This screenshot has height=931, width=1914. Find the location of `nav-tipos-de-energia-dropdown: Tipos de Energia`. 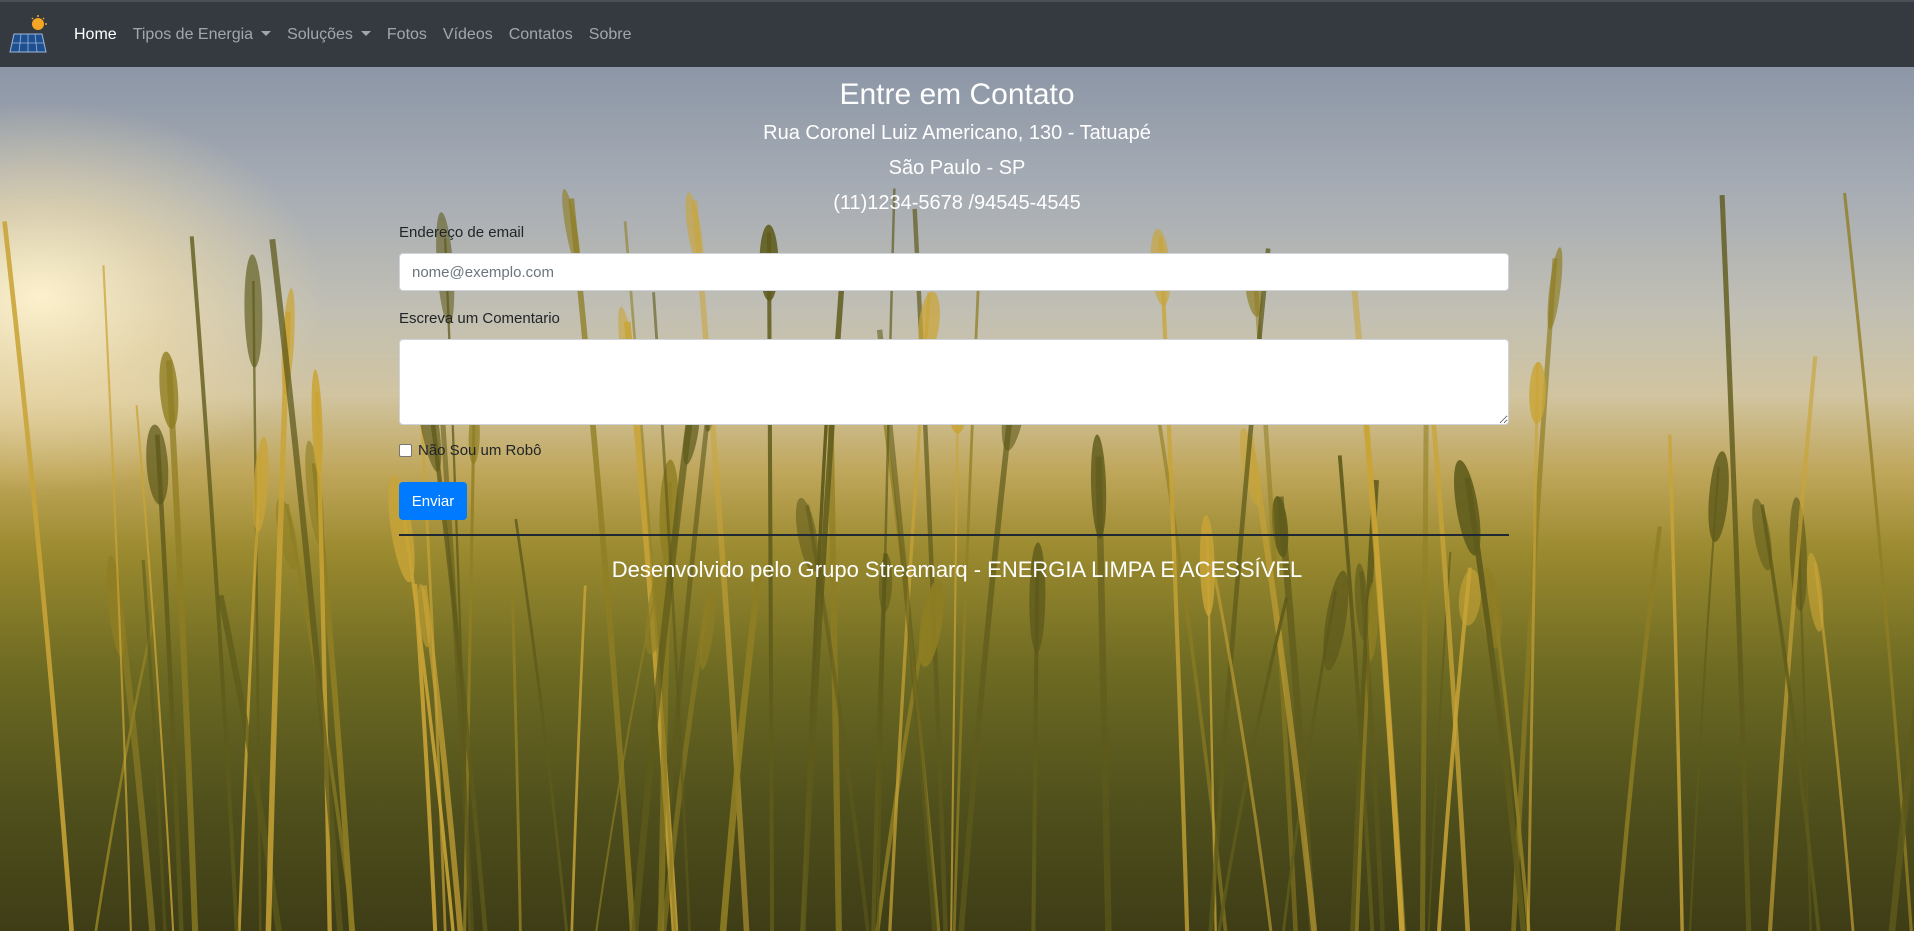

nav-tipos-de-energia-dropdown: Tipos de Energia is located at coordinates (202, 34).